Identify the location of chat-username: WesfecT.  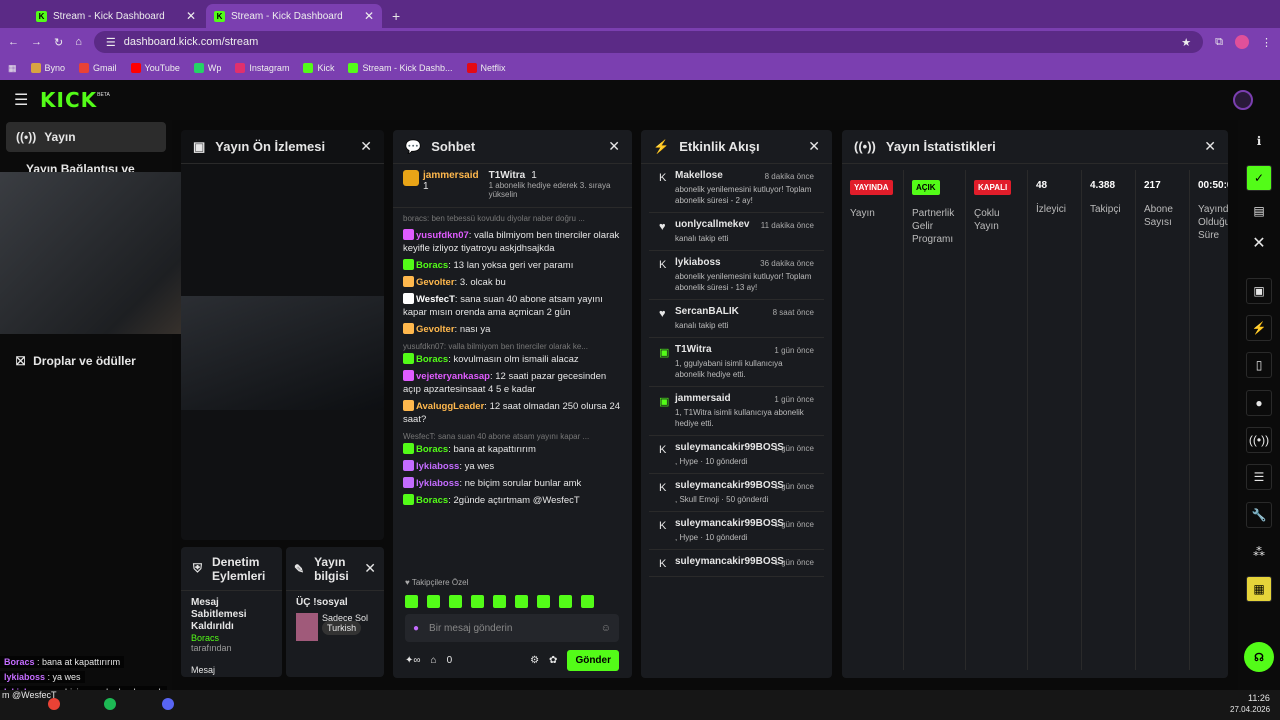
(435, 299).